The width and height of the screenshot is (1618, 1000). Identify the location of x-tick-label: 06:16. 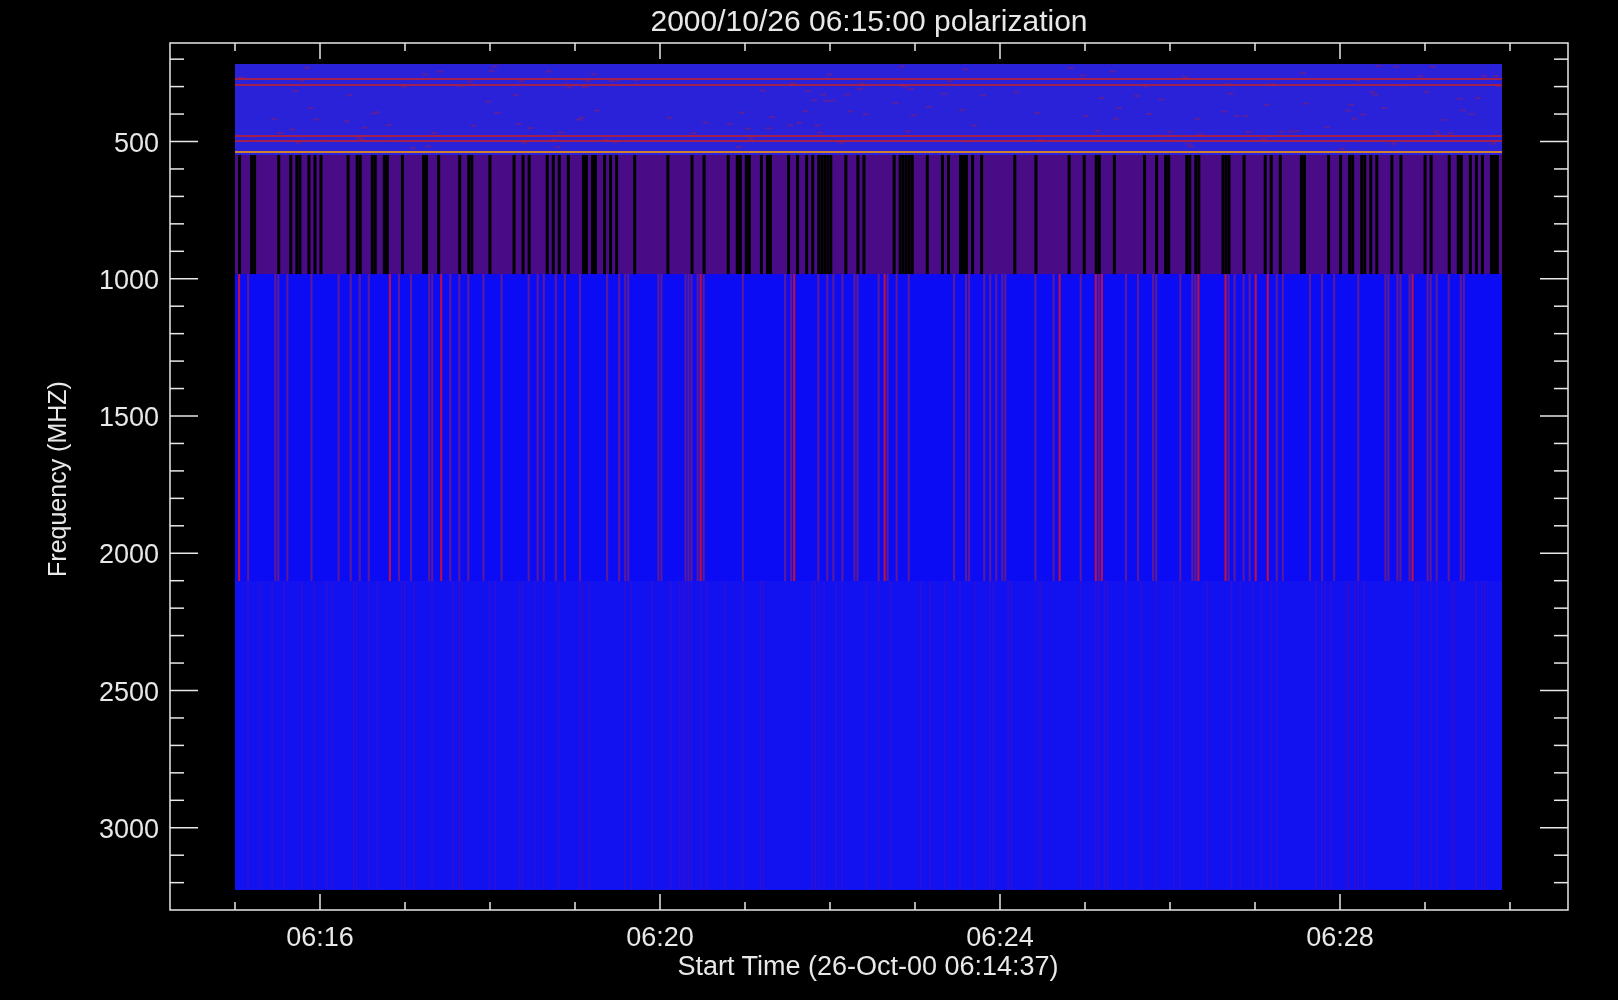
(320, 937).